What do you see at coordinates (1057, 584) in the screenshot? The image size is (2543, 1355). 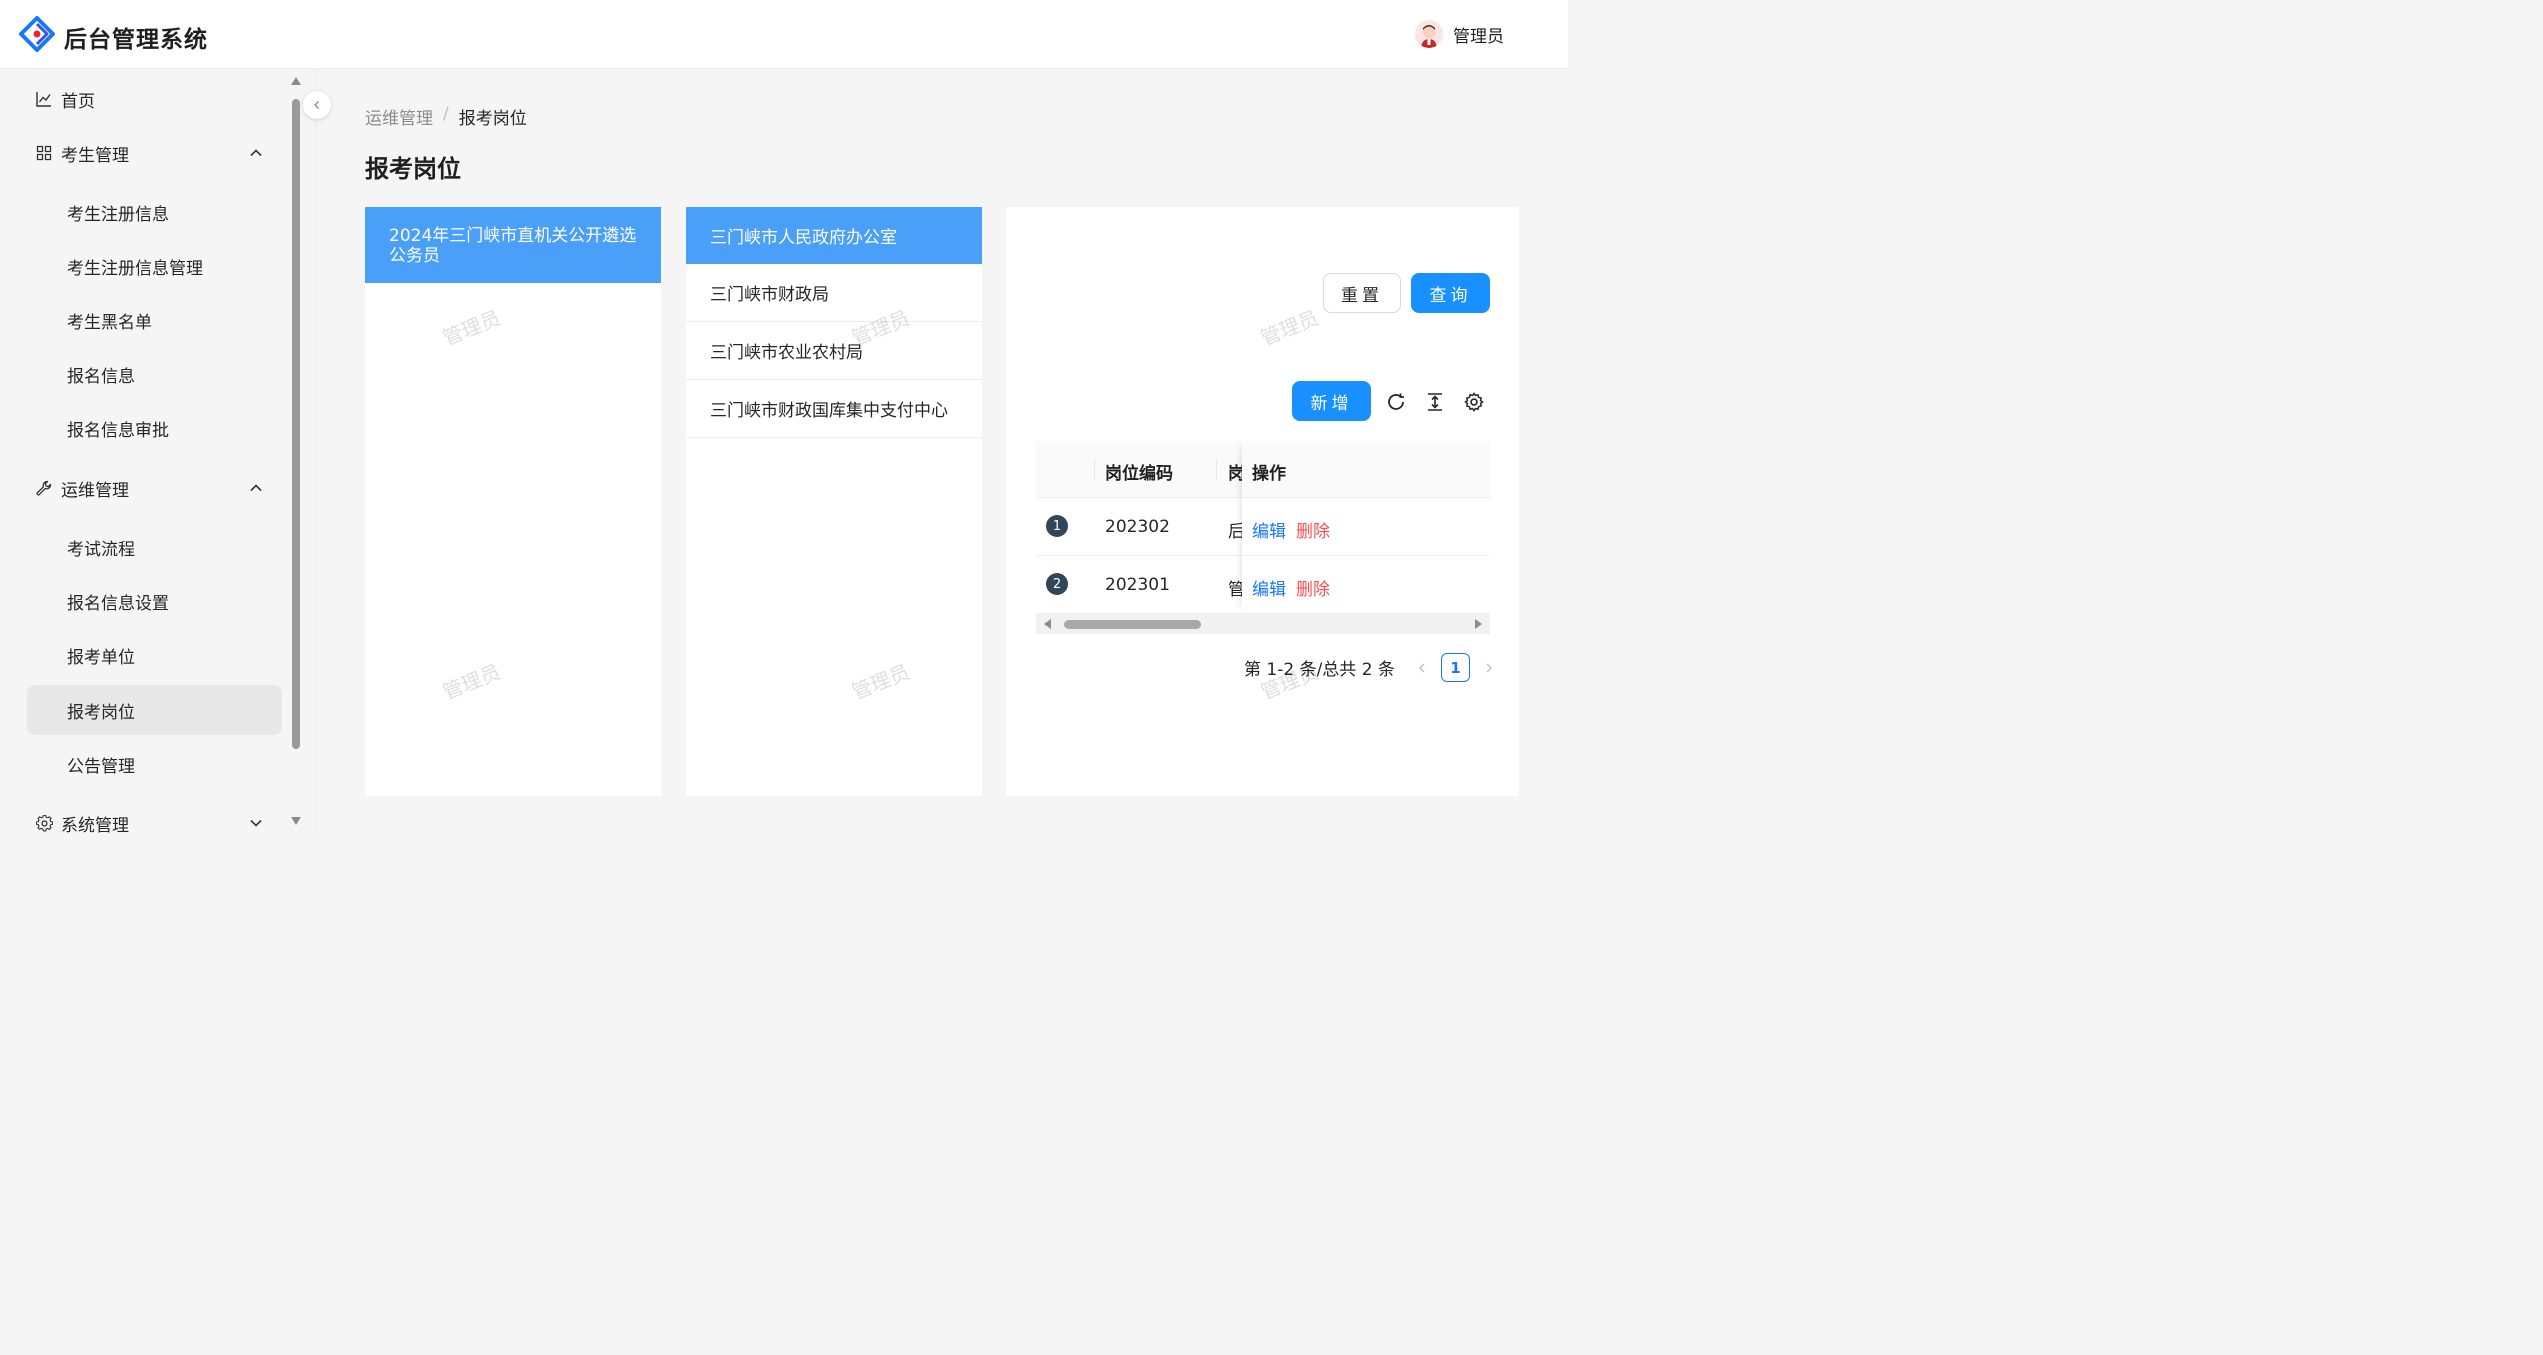 I see `row-index-badge: 2` at bounding box center [1057, 584].